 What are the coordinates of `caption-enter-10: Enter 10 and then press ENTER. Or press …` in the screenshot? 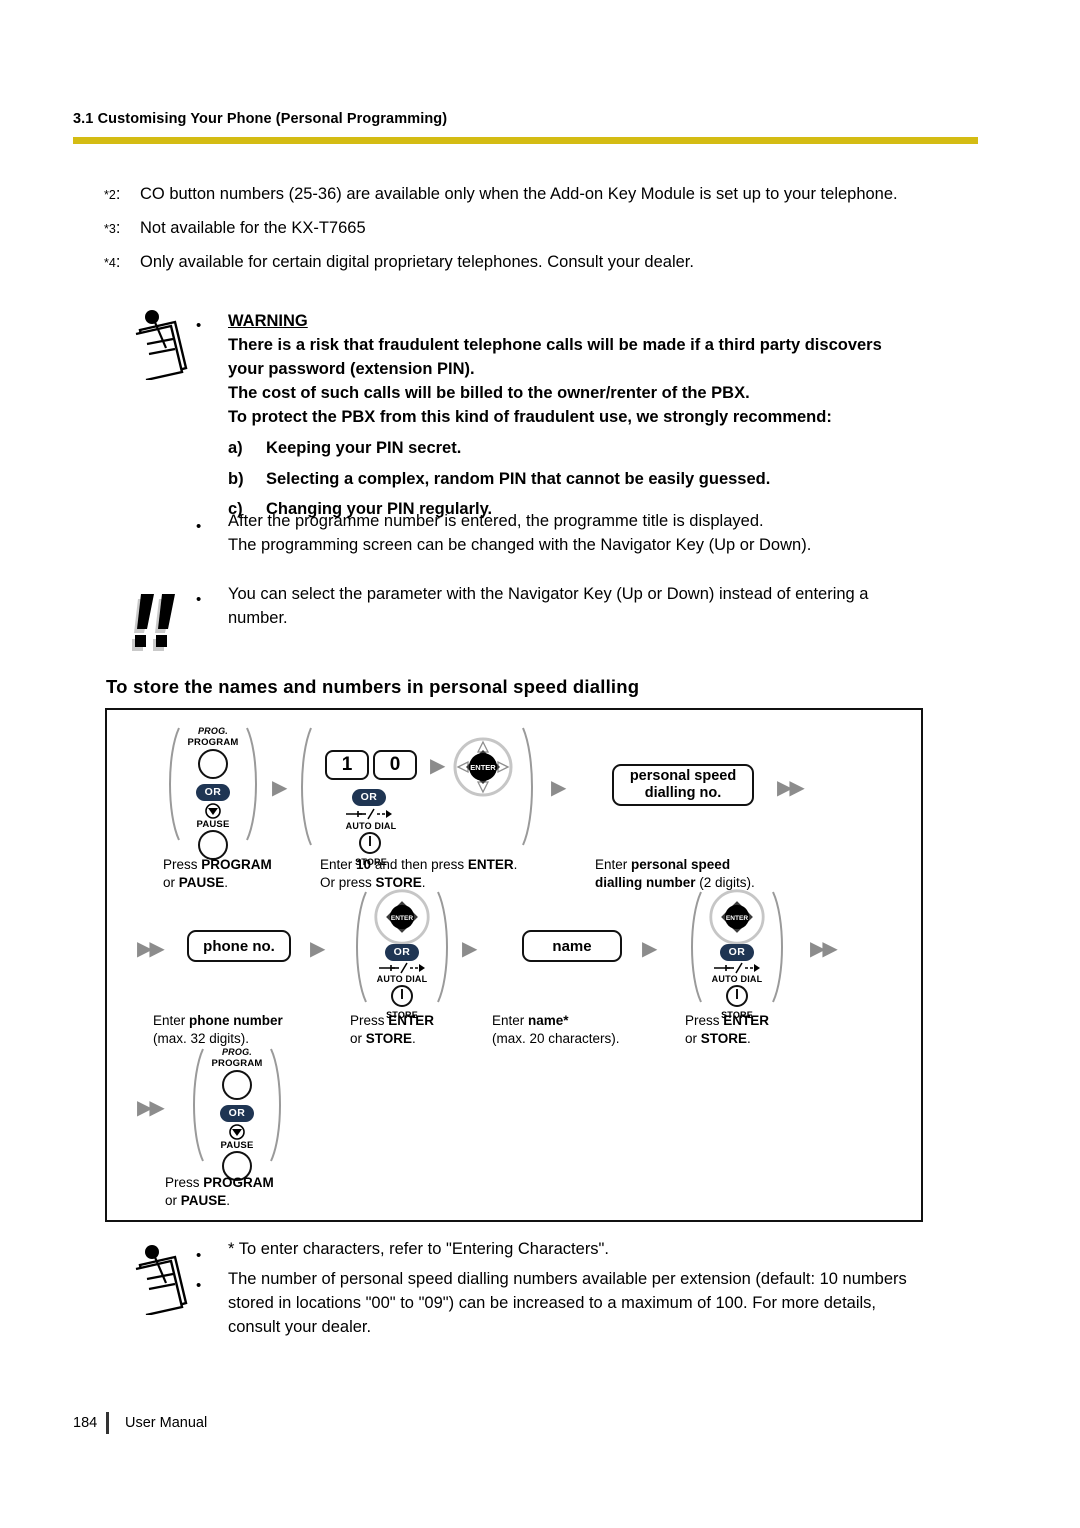 It's located at (419, 873).